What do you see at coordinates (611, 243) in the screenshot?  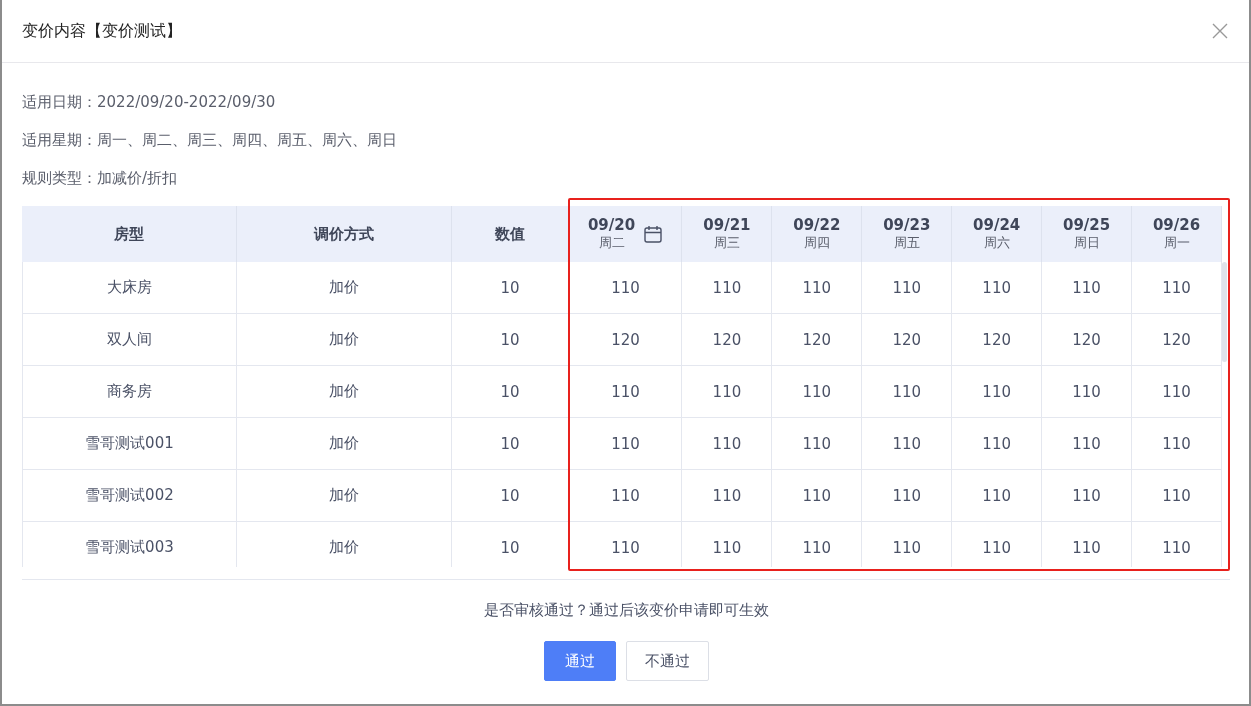 I see `weekday-label: 周二` at bounding box center [611, 243].